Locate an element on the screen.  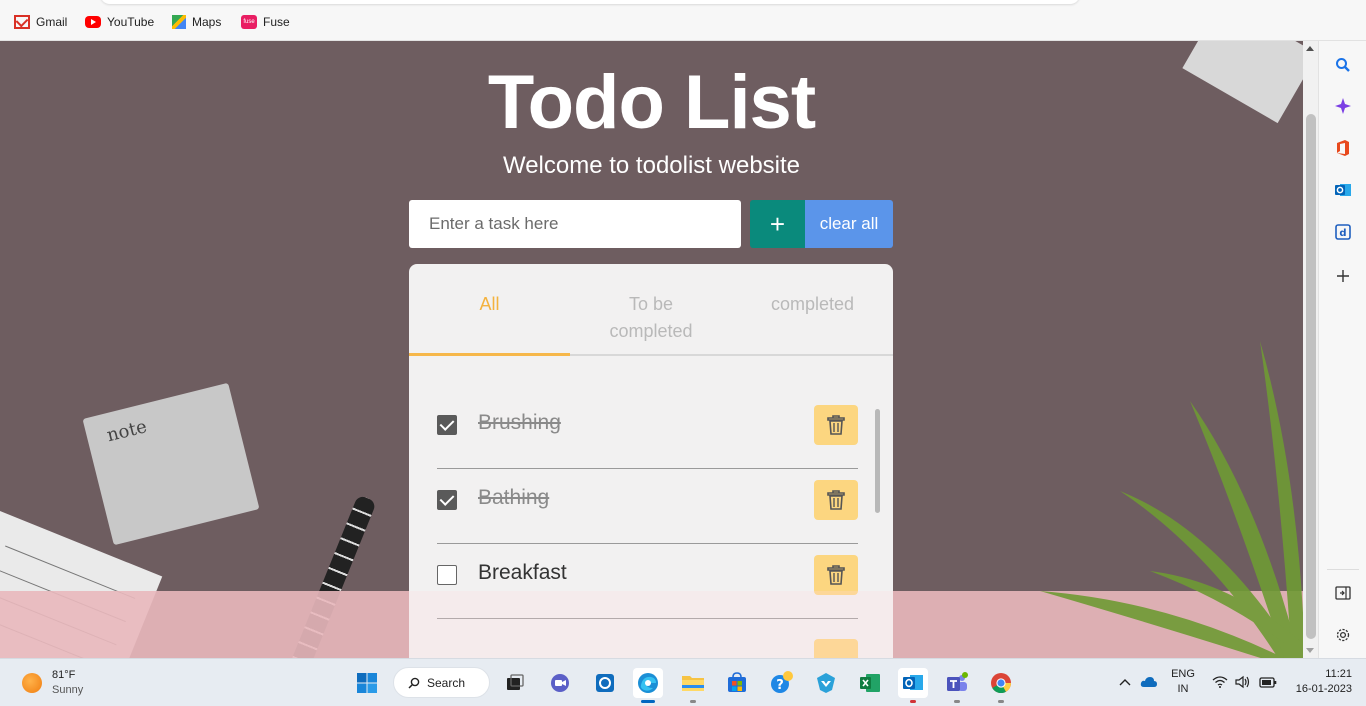
bookmark-maps: Maps is located at coordinates (196, 22).